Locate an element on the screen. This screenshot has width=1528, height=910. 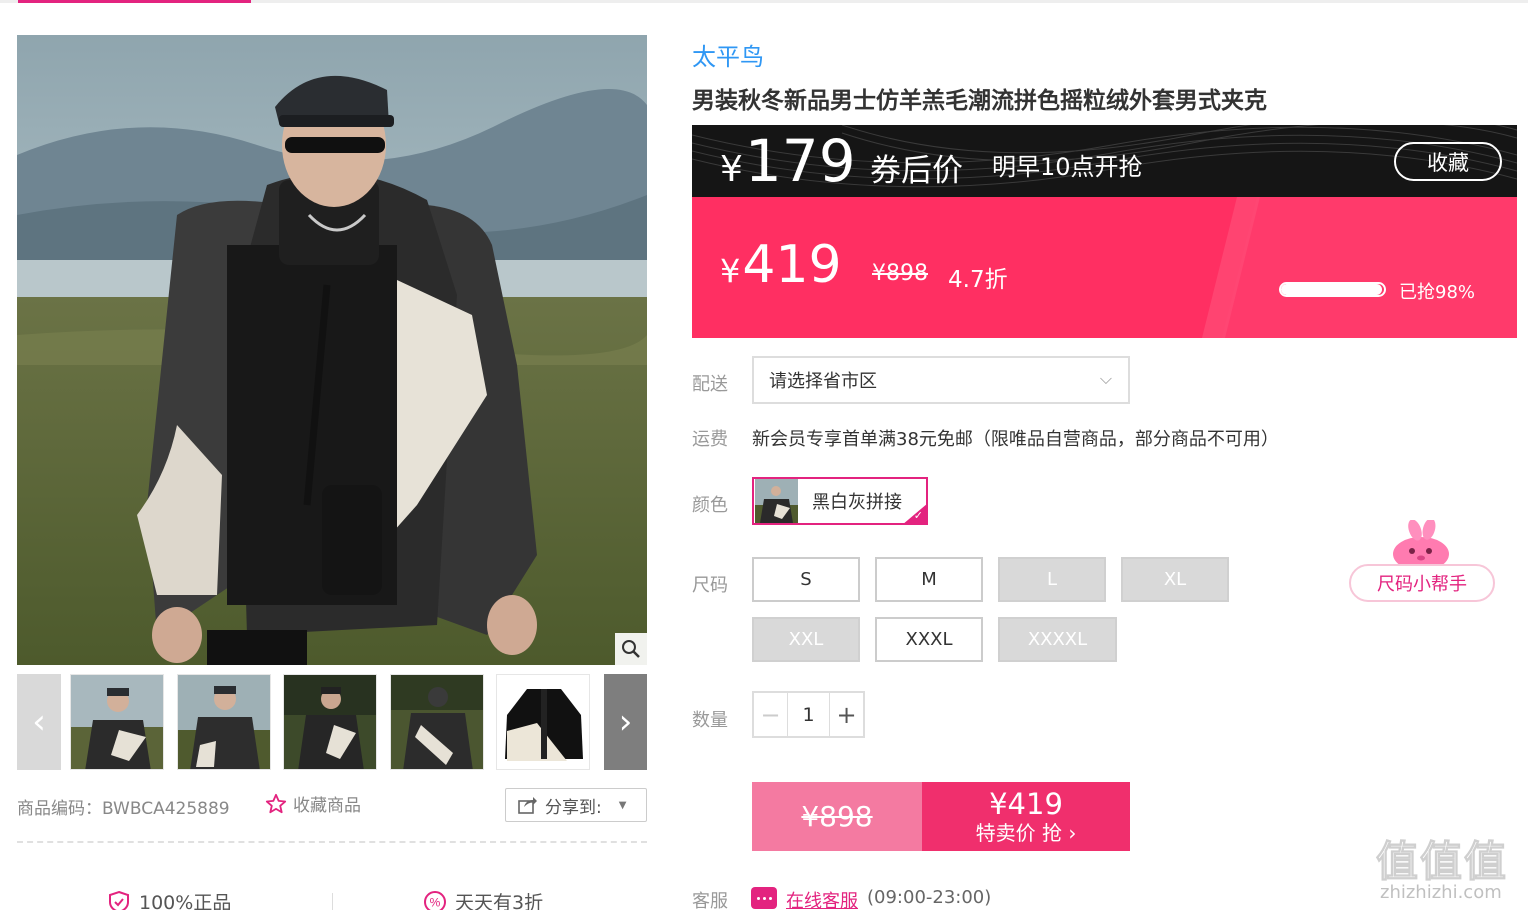
color-option-selected: 黑白灰拼接 ✓ is located at coordinates (840, 501).